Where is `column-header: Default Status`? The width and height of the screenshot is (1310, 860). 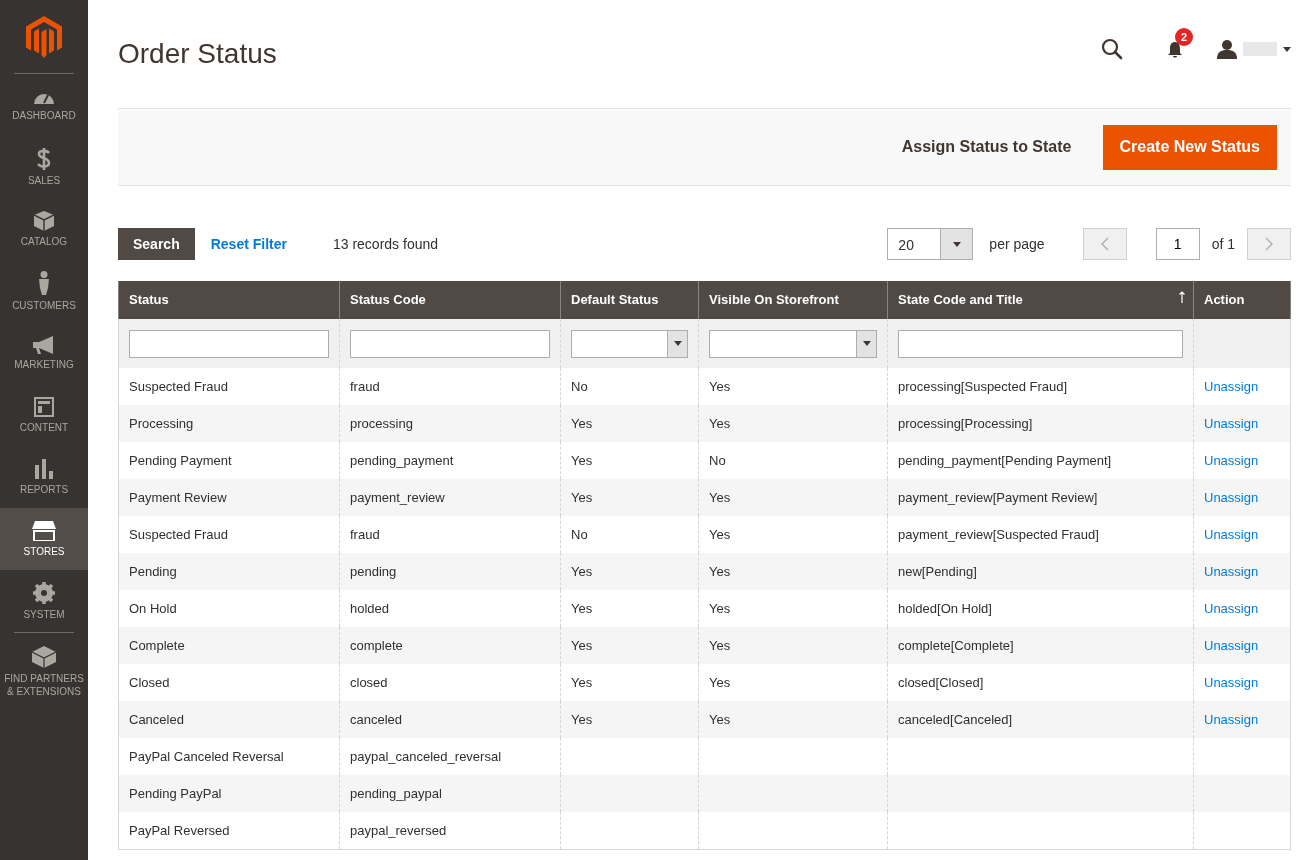
column-header: Default Status is located at coordinates (629, 300).